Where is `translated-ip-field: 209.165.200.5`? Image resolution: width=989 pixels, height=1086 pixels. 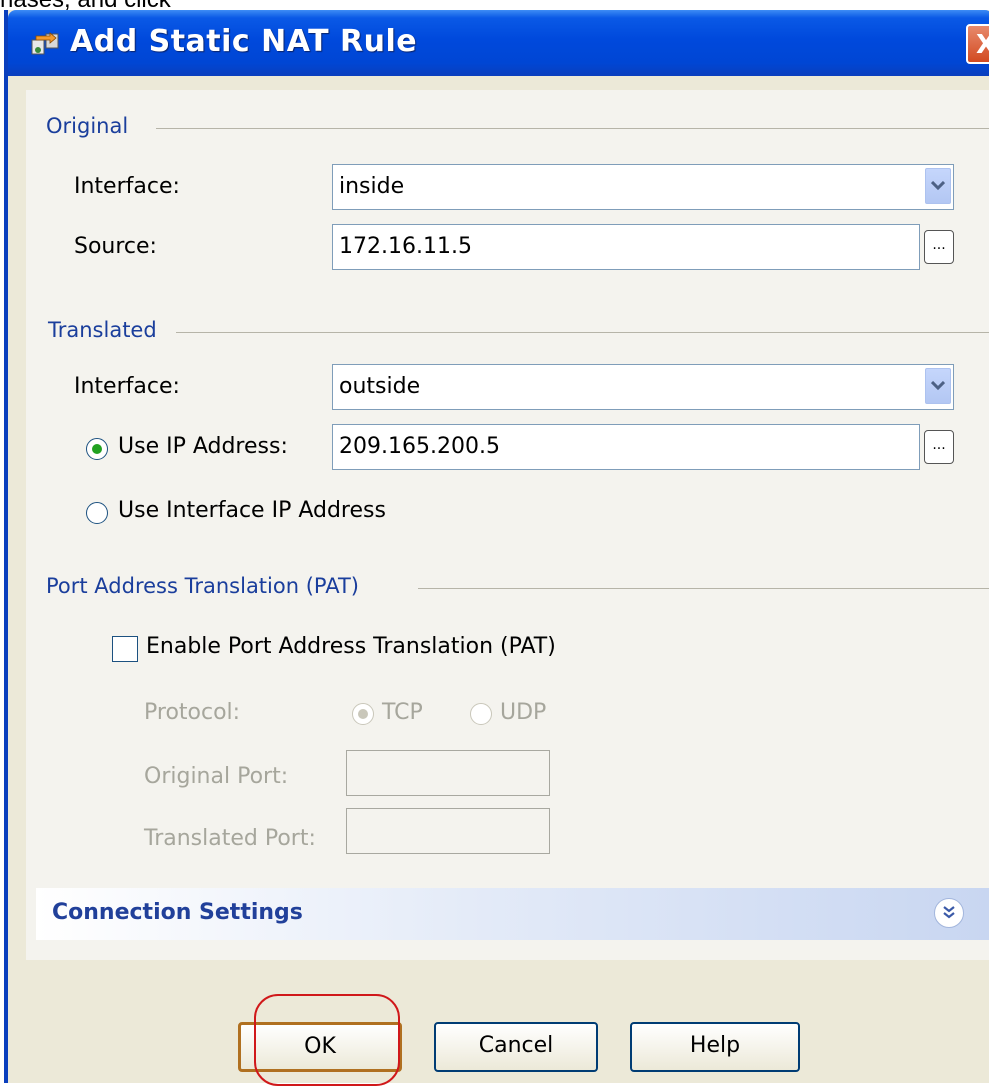 translated-ip-field: 209.165.200.5 is located at coordinates (626, 447).